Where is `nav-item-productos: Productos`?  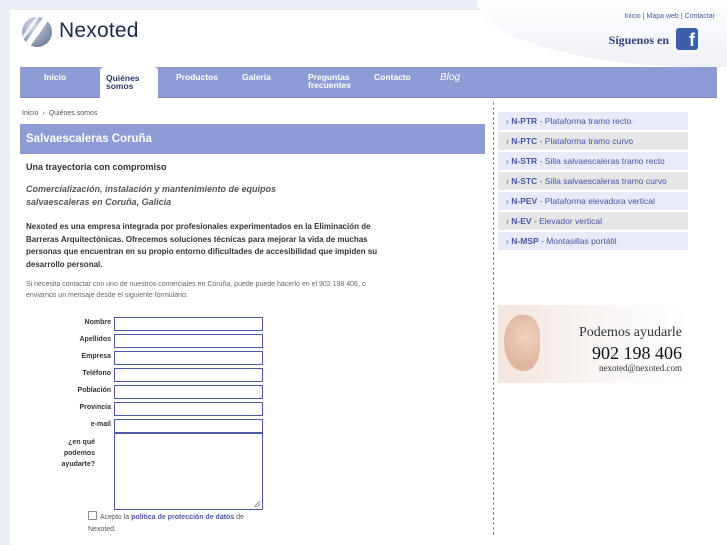 nav-item-productos: Productos is located at coordinates (197, 82).